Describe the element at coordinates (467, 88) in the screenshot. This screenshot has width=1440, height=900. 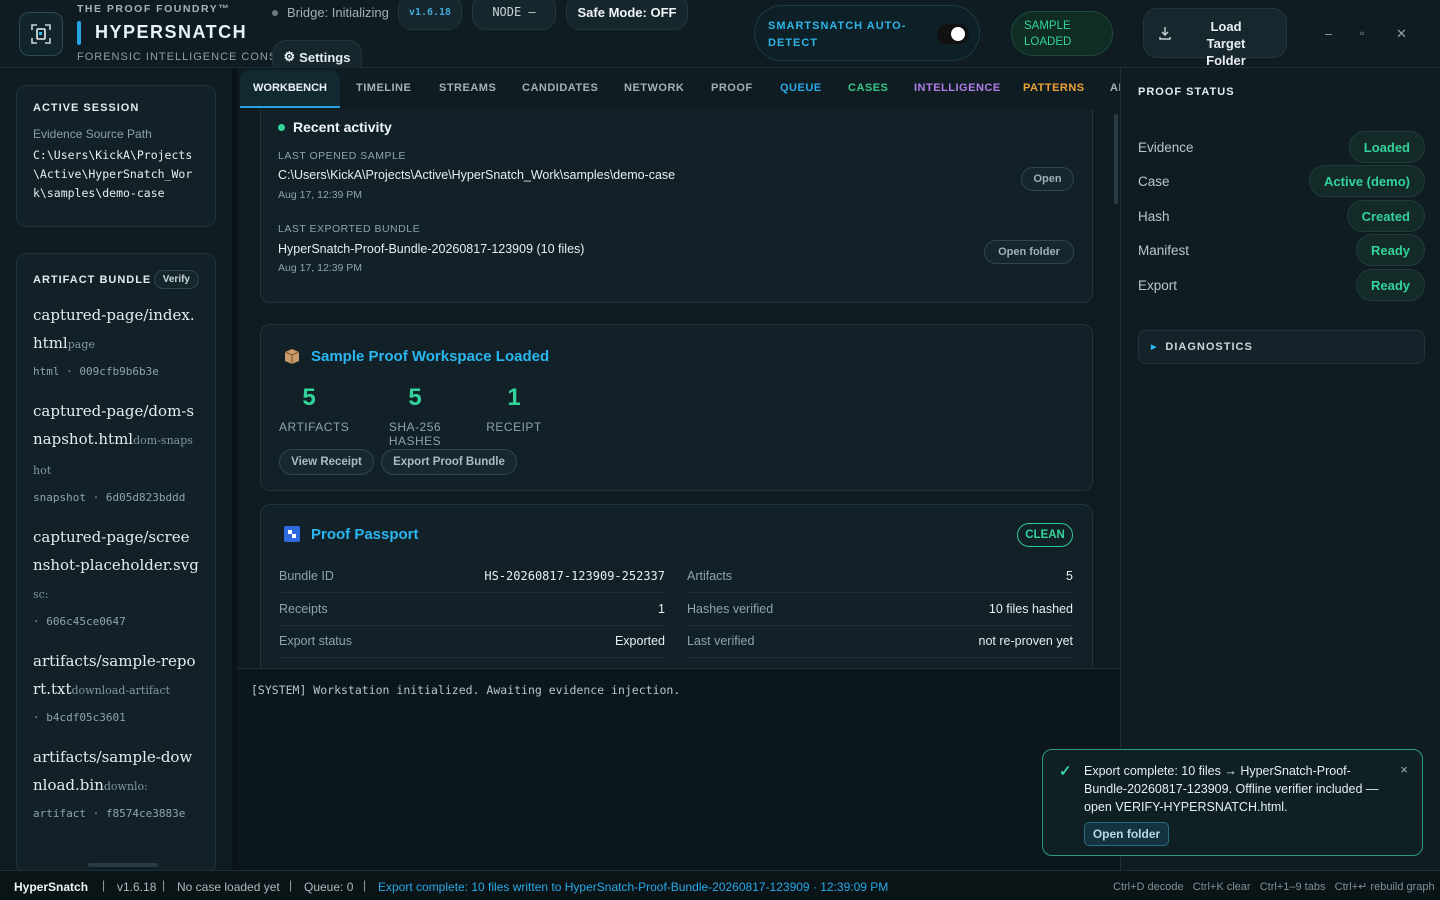
I see `tab-streams: STREAMS` at that location.